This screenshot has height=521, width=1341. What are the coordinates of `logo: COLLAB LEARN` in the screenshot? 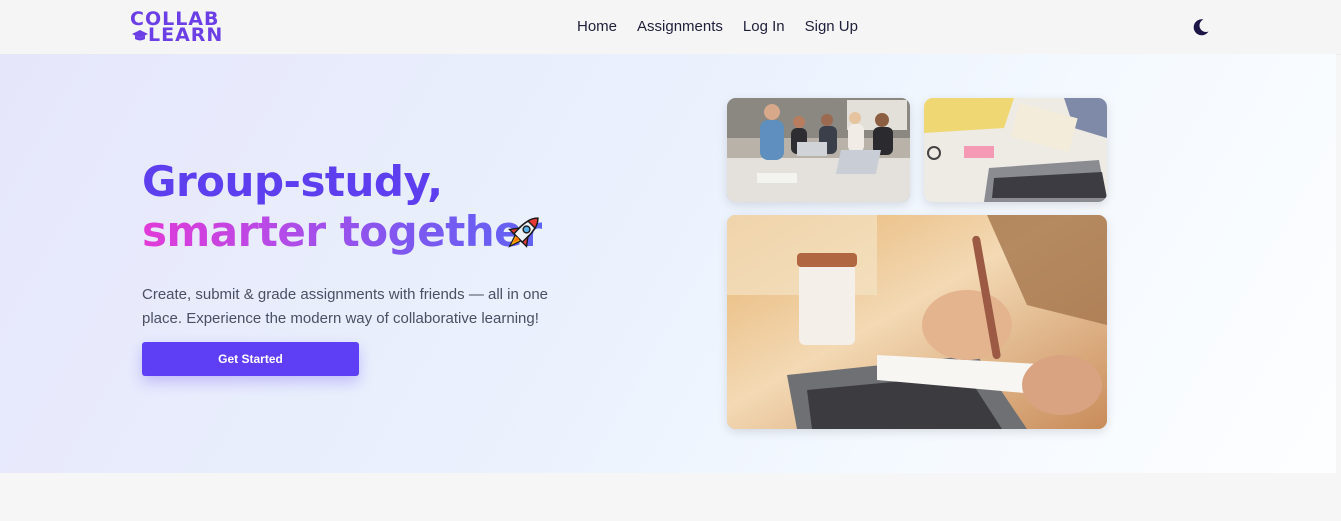 It's located at (177, 27).